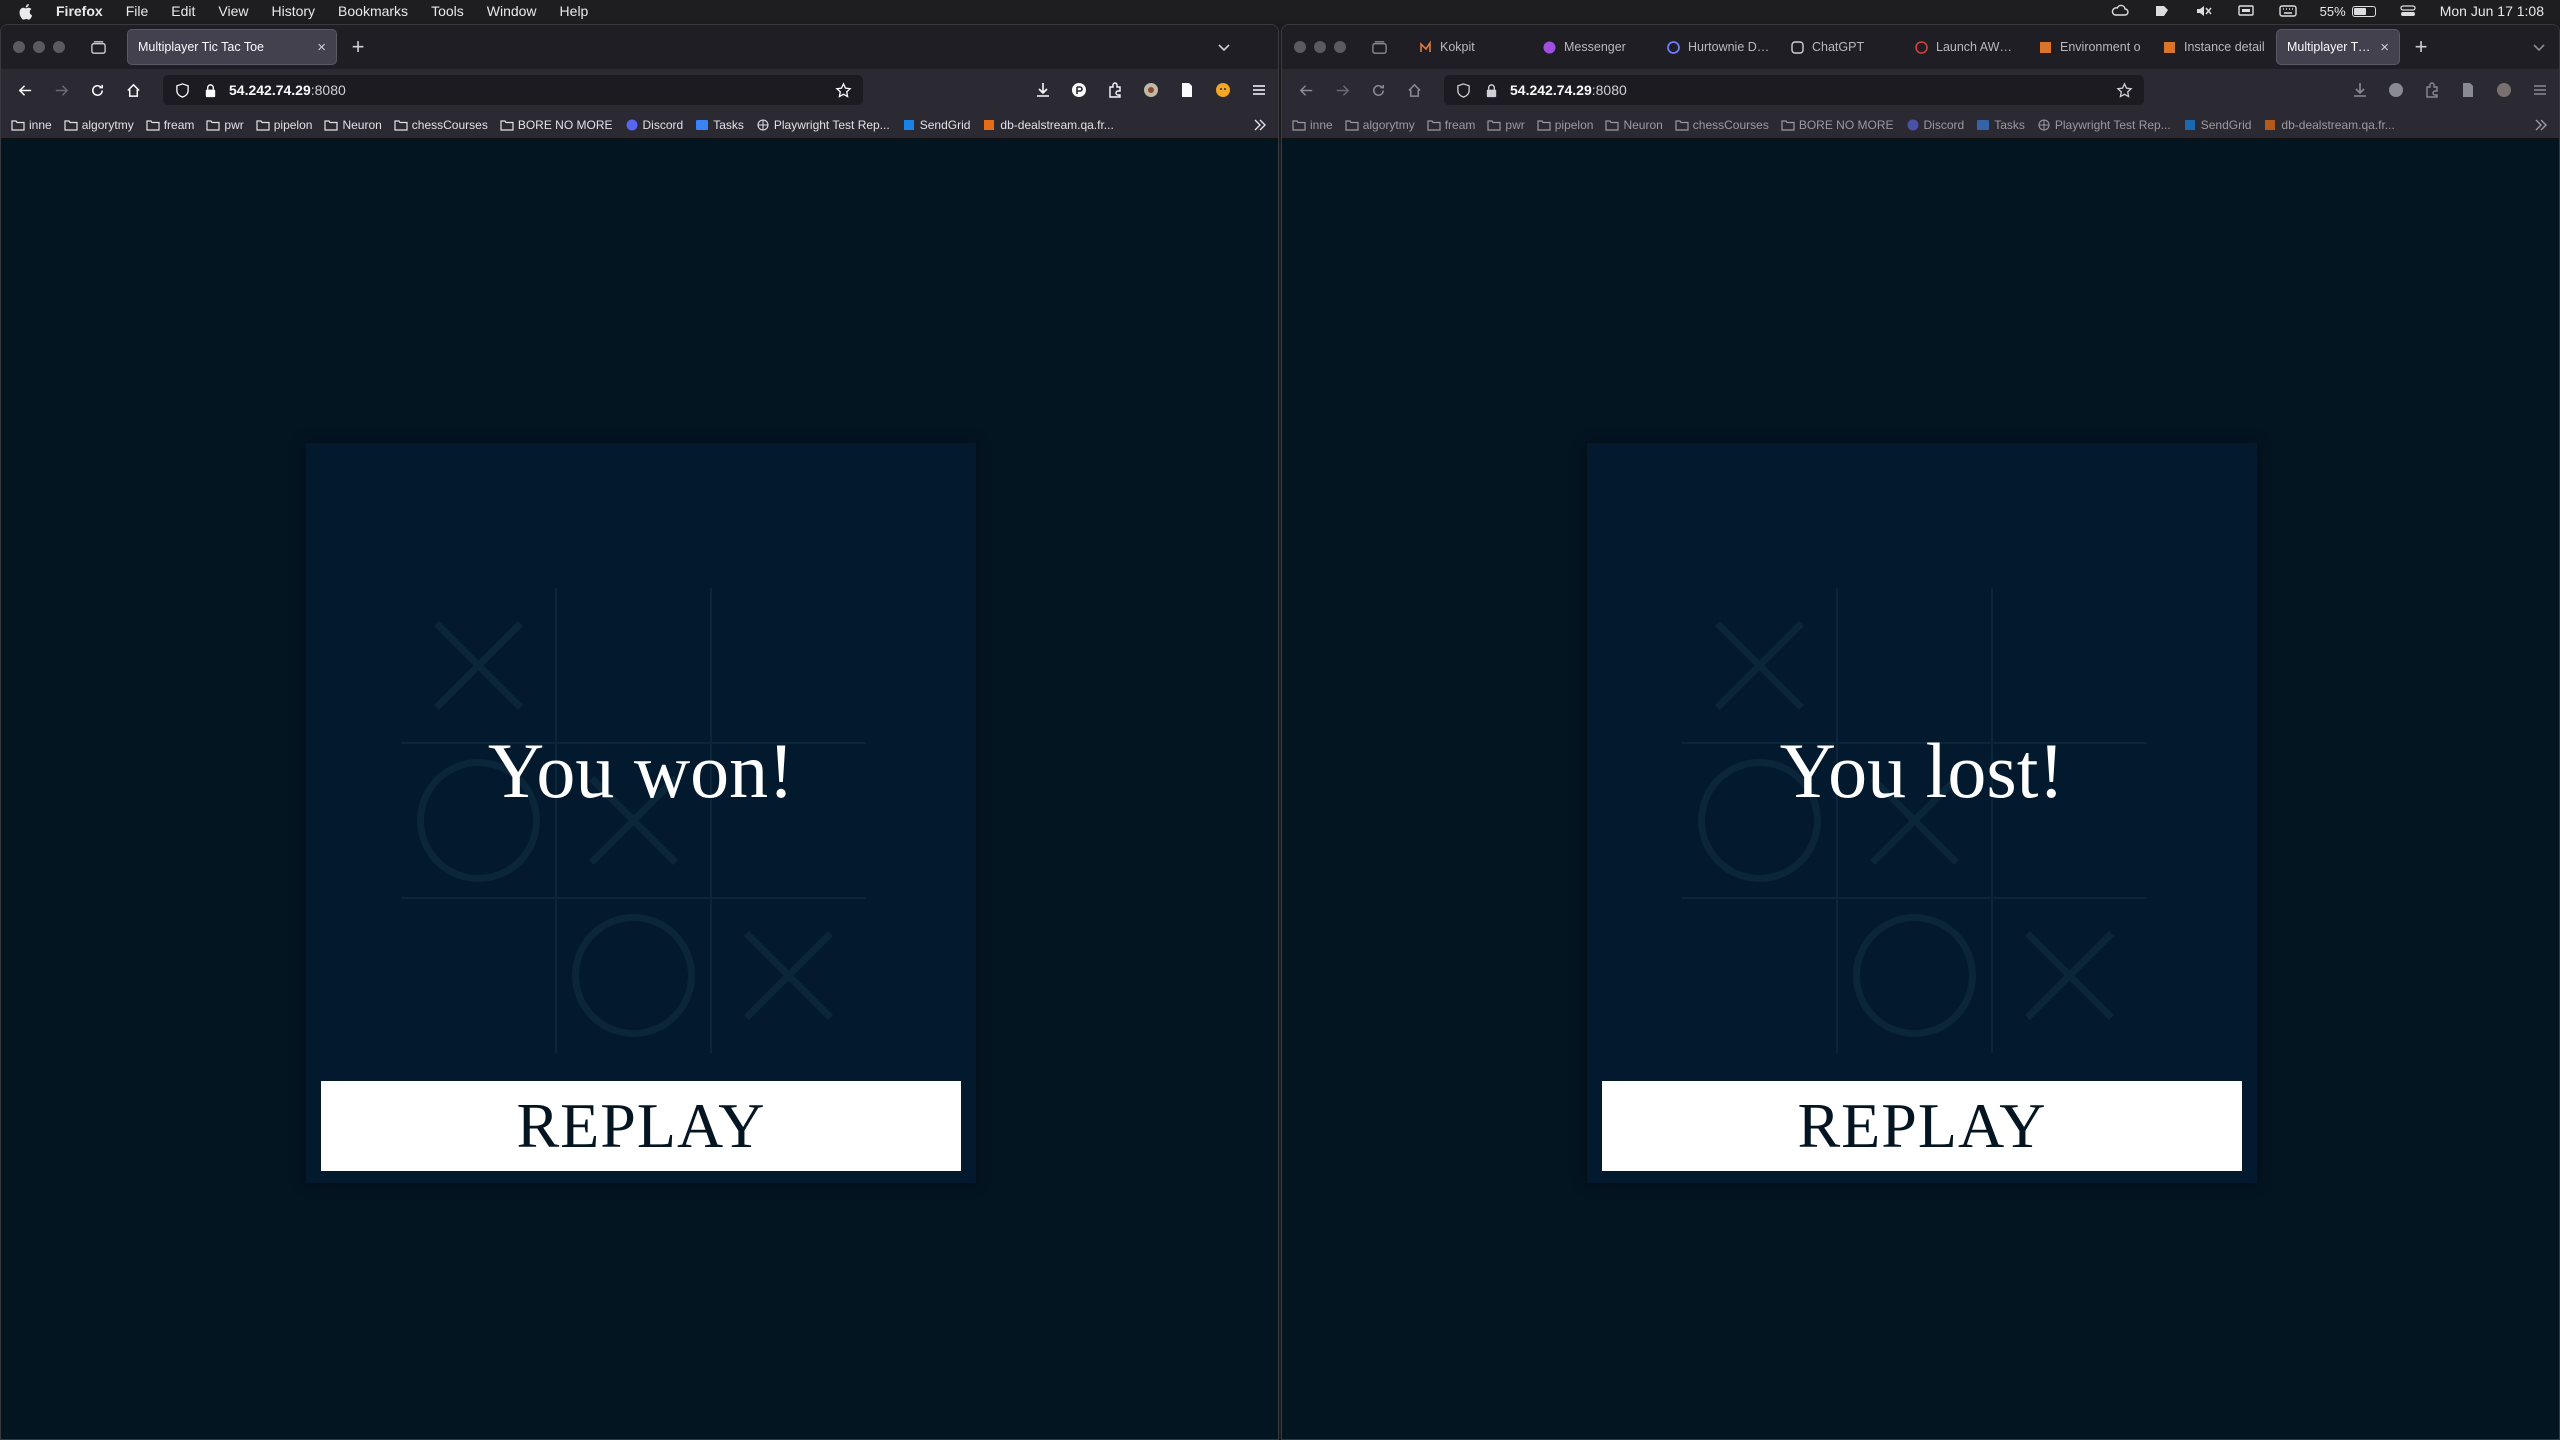 The image size is (2560, 1440). Describe the element at coordinates (2214, 47) in the screenshot. I see `tab-instance-details: Instance detail` at that location.